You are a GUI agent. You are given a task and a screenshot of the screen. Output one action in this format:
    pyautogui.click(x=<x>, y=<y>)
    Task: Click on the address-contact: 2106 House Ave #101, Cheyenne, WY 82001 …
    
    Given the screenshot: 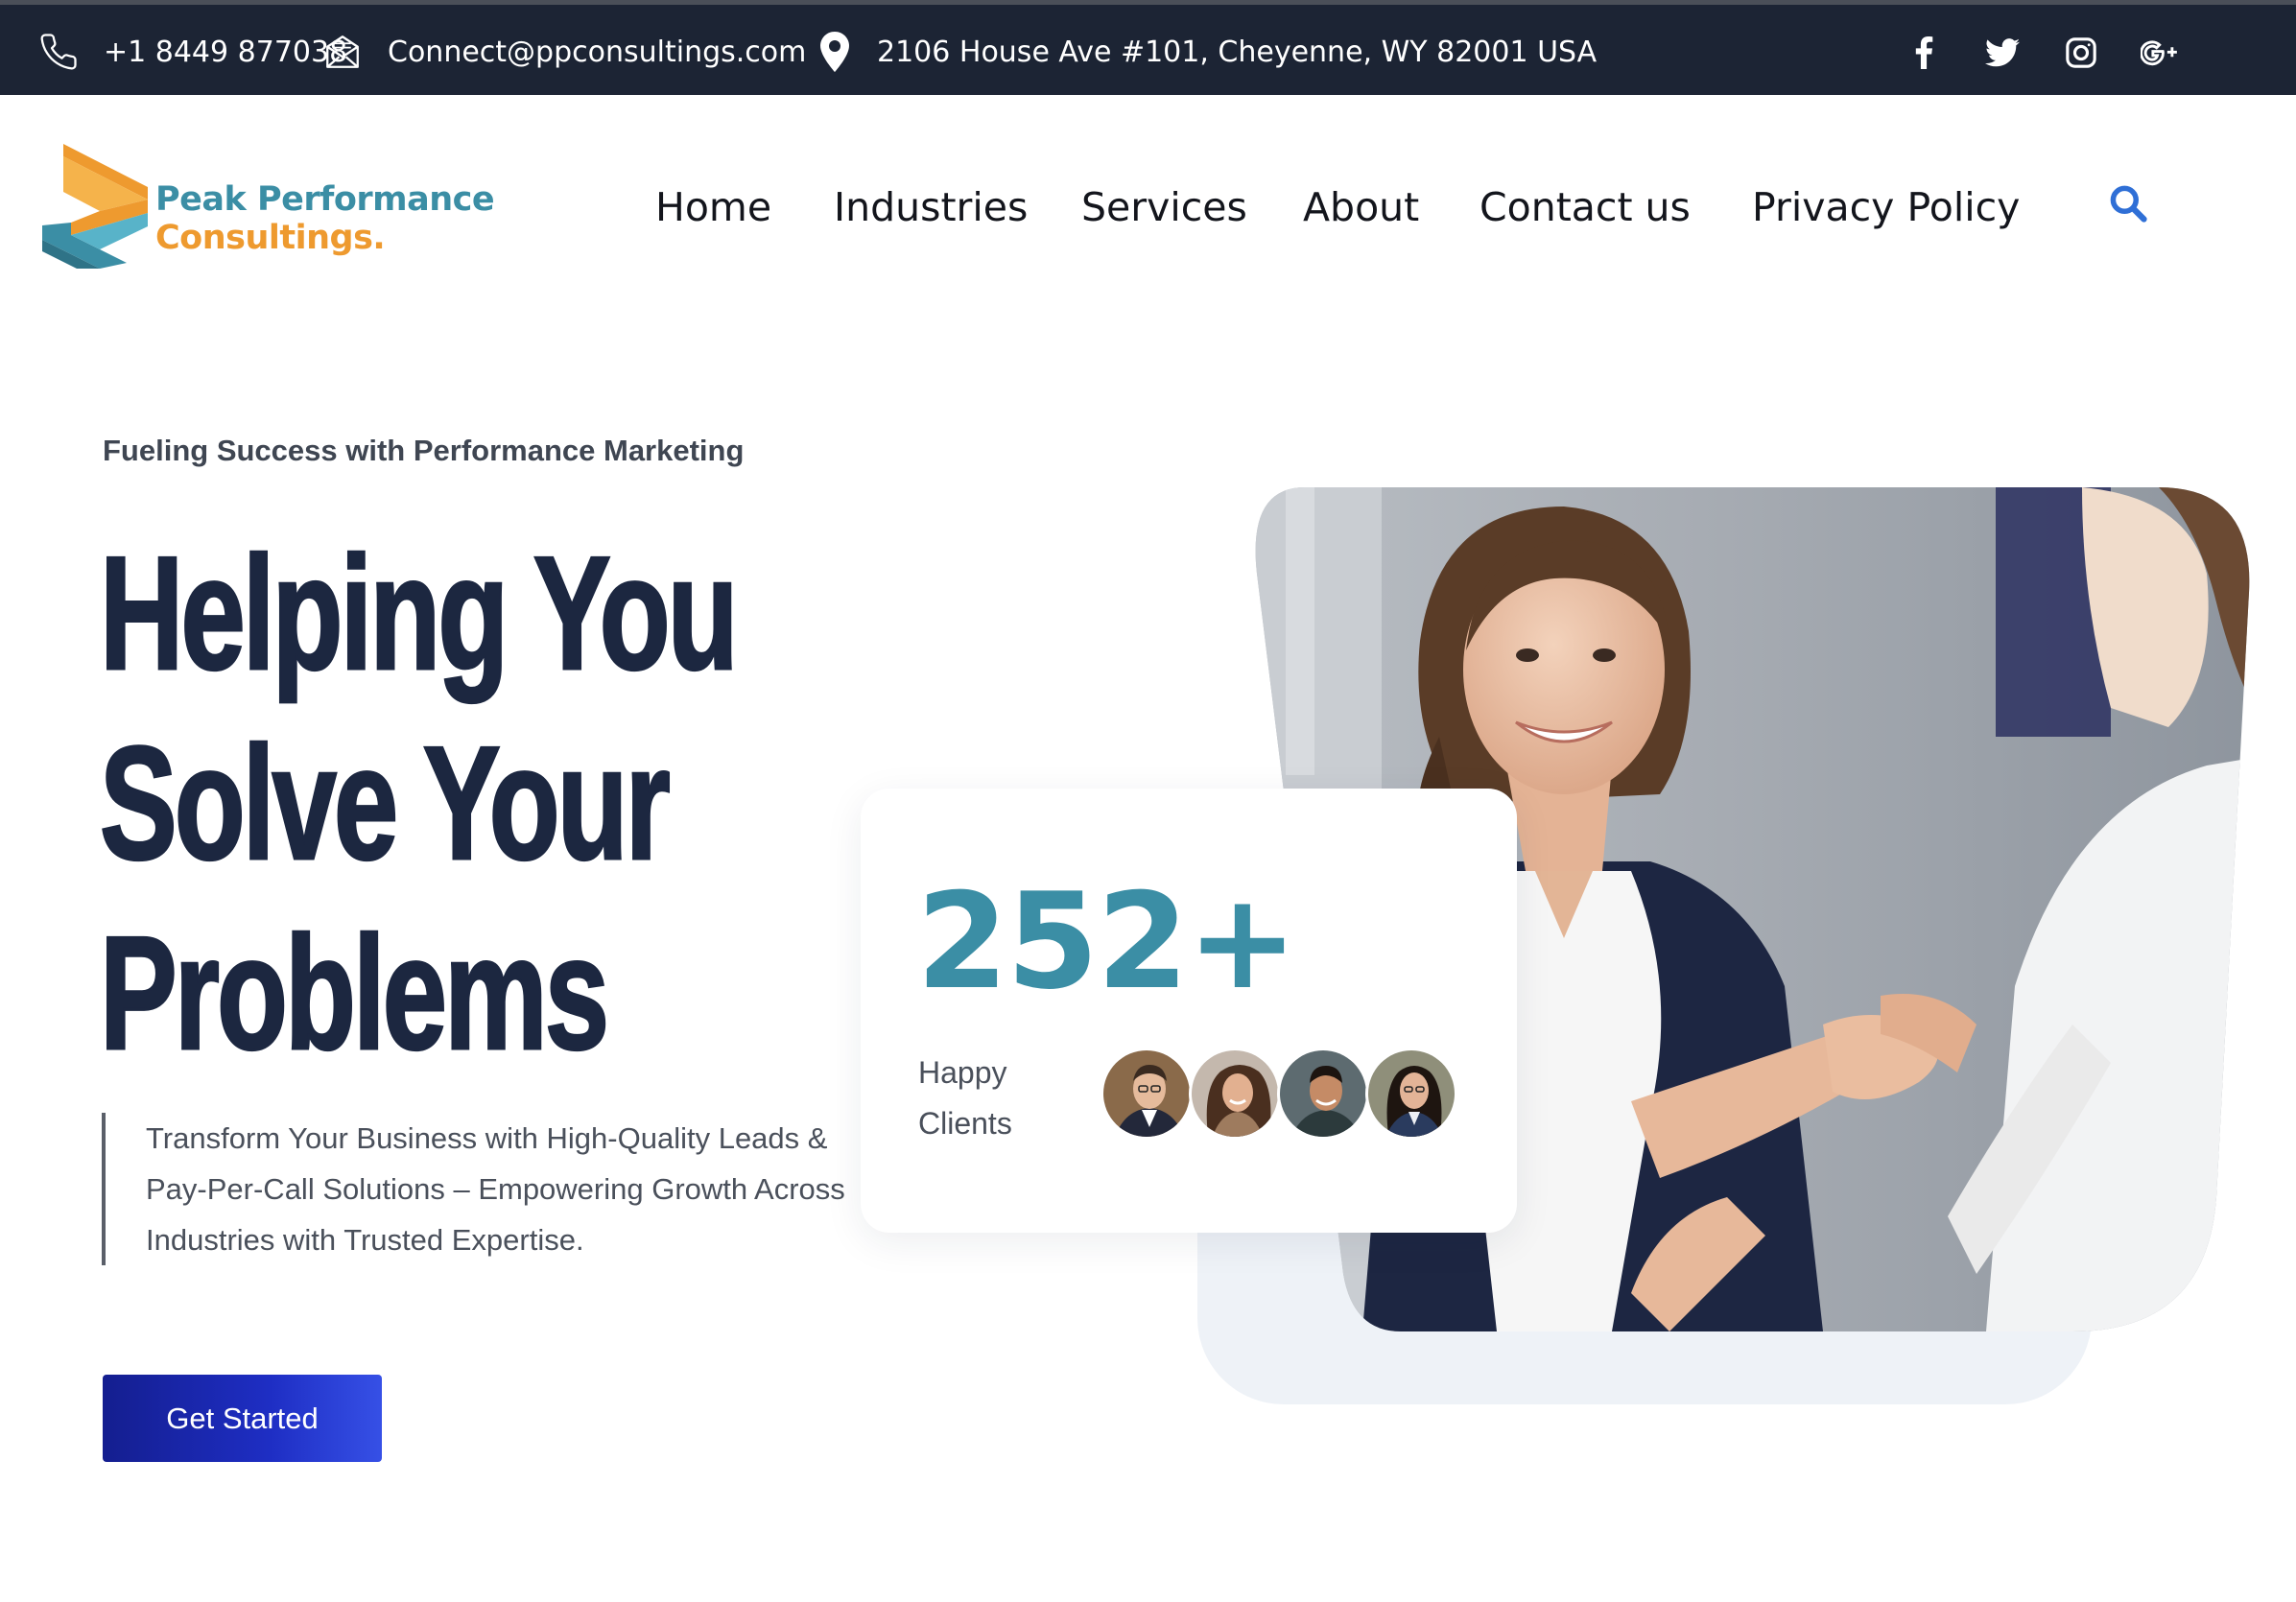 What is the action you would take?
    pyautogui.click(x=1207, y=52)
    